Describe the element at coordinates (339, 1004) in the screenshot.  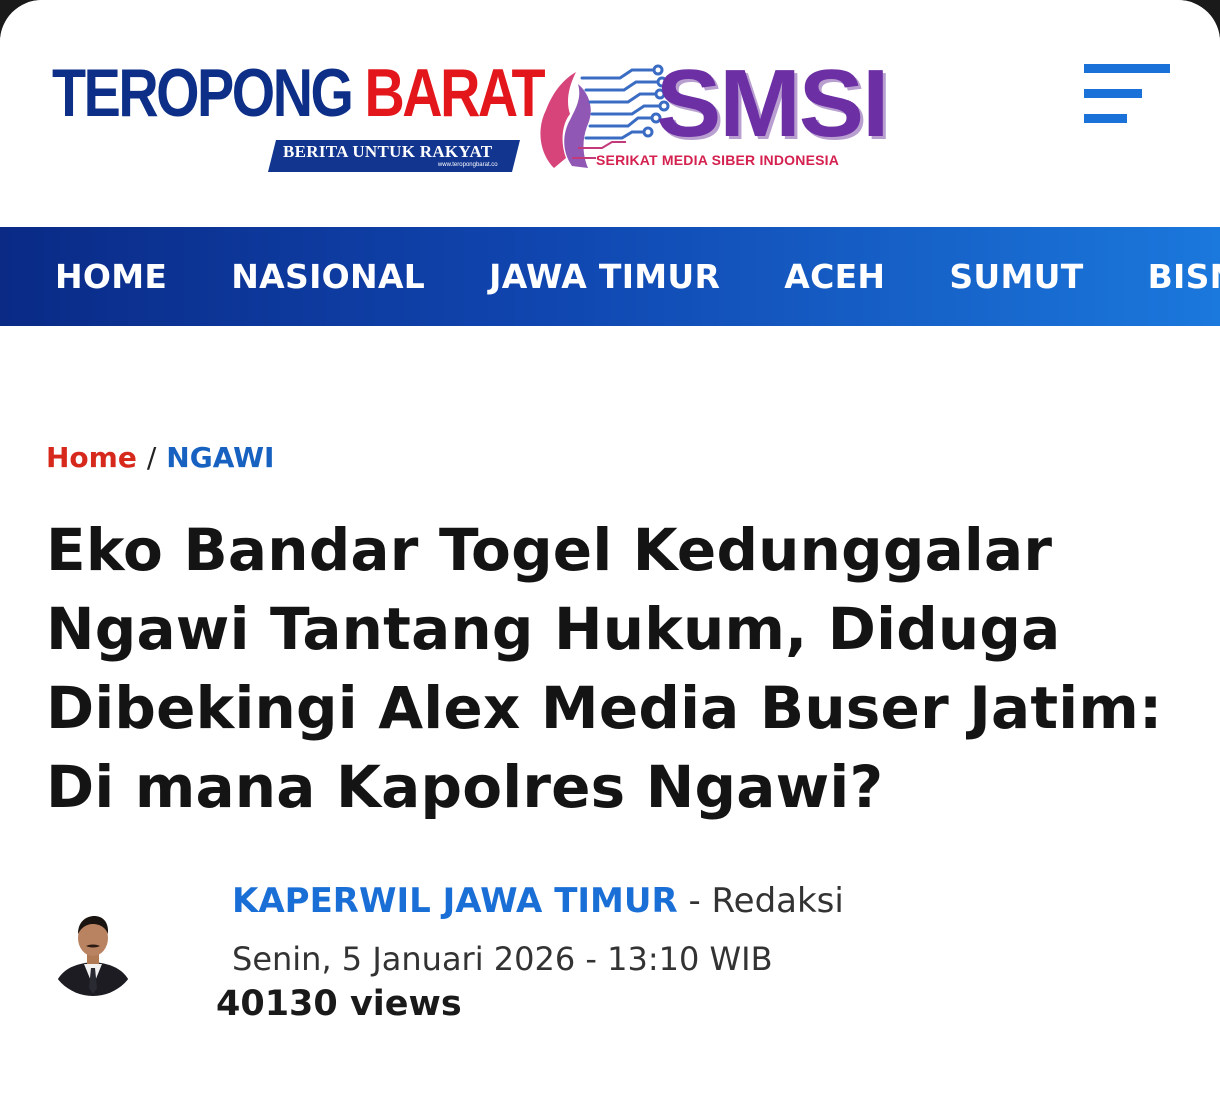
I see `article-view-count: 40130 views` at that location.